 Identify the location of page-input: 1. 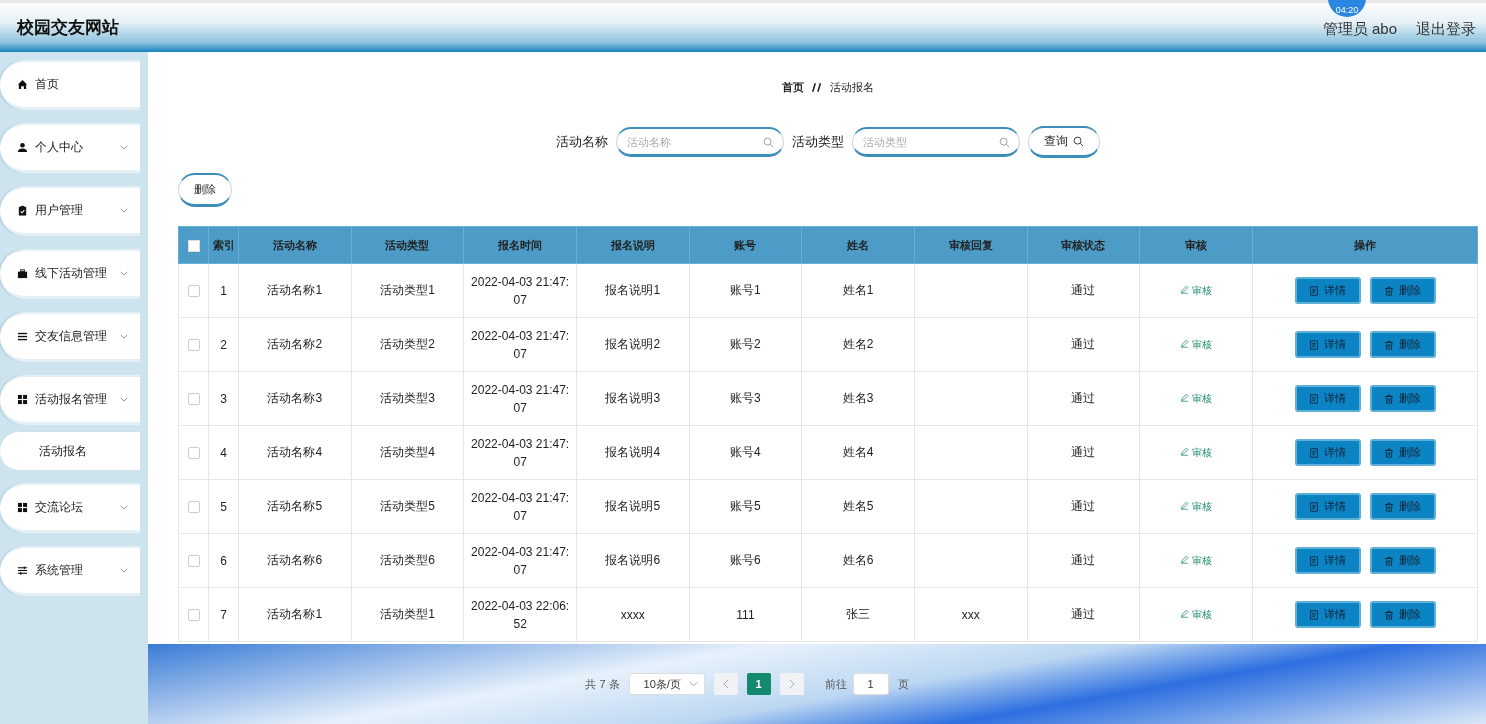
(870, 684).